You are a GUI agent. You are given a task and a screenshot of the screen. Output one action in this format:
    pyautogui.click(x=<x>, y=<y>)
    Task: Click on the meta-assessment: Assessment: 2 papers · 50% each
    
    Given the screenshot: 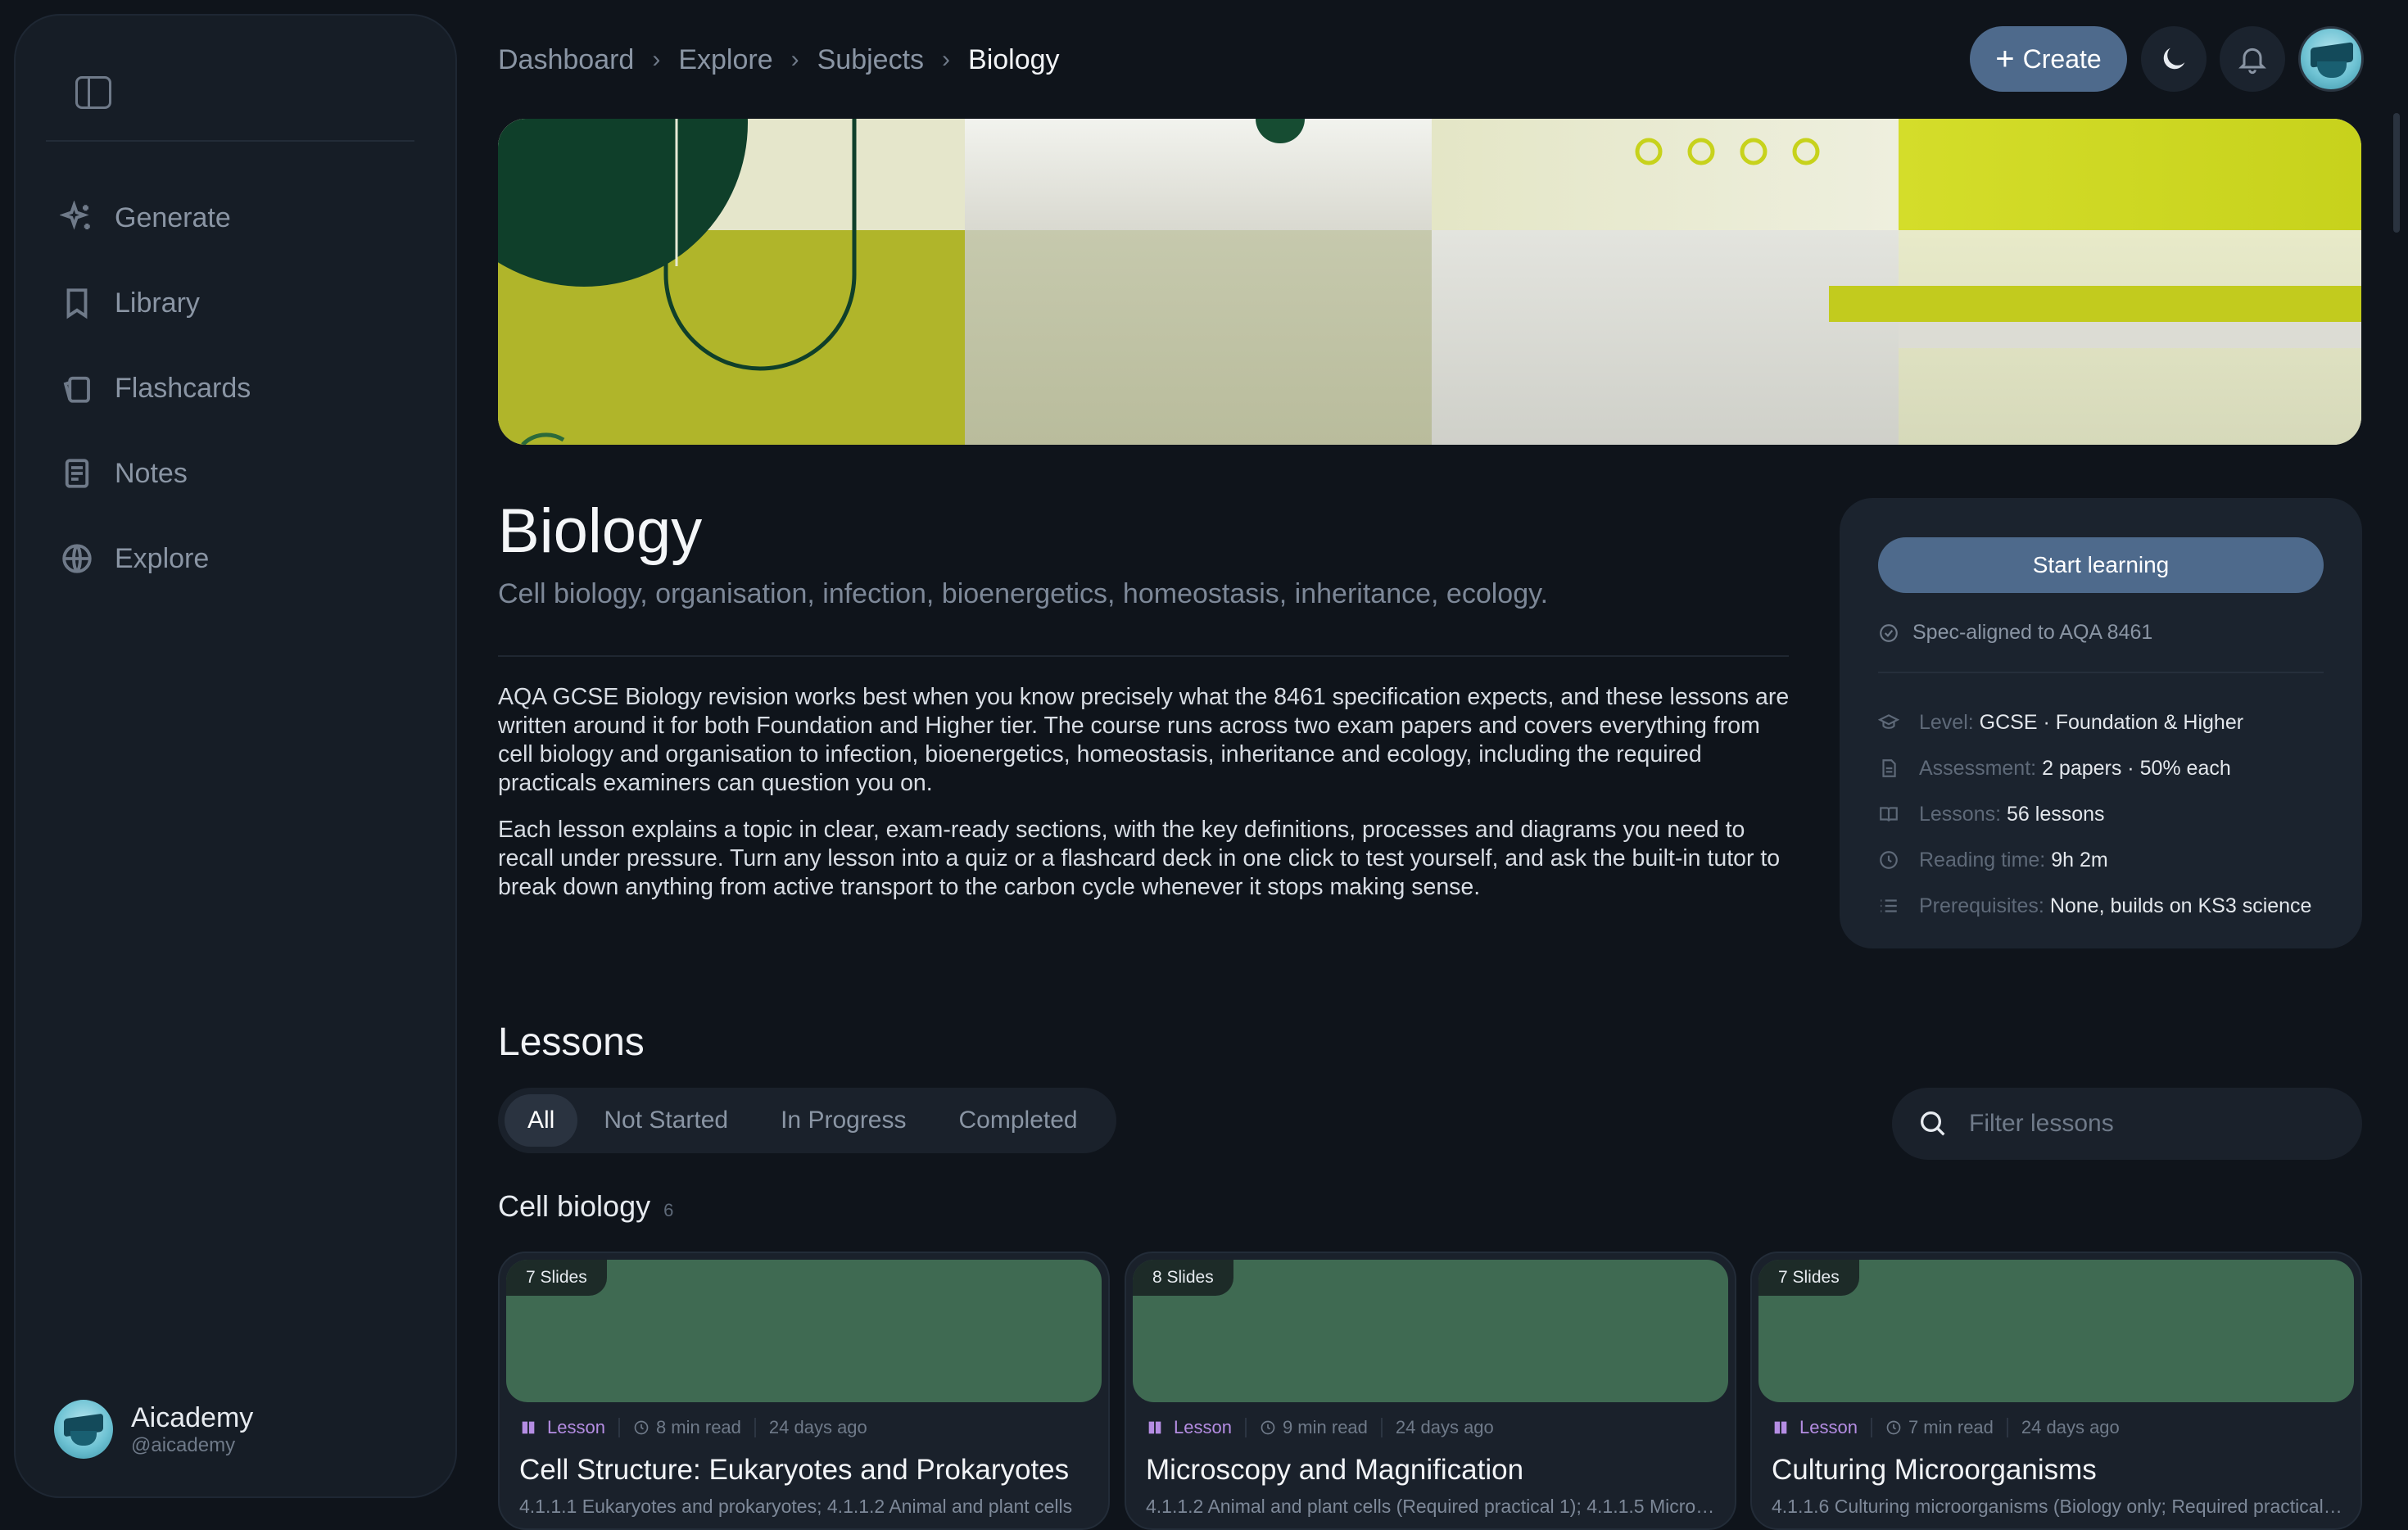 What is the action you would take?
    pyautogui.click(x=2094, y=768)
    